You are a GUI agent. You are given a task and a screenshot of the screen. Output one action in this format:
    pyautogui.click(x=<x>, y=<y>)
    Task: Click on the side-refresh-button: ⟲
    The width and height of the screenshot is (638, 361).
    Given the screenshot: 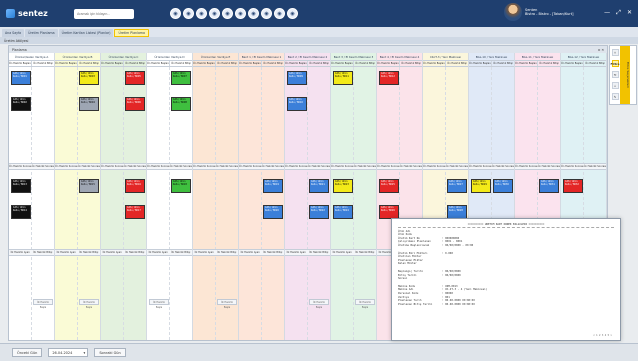 What is the action you would take?
    pyautogui.click(x=615, y=74)
    